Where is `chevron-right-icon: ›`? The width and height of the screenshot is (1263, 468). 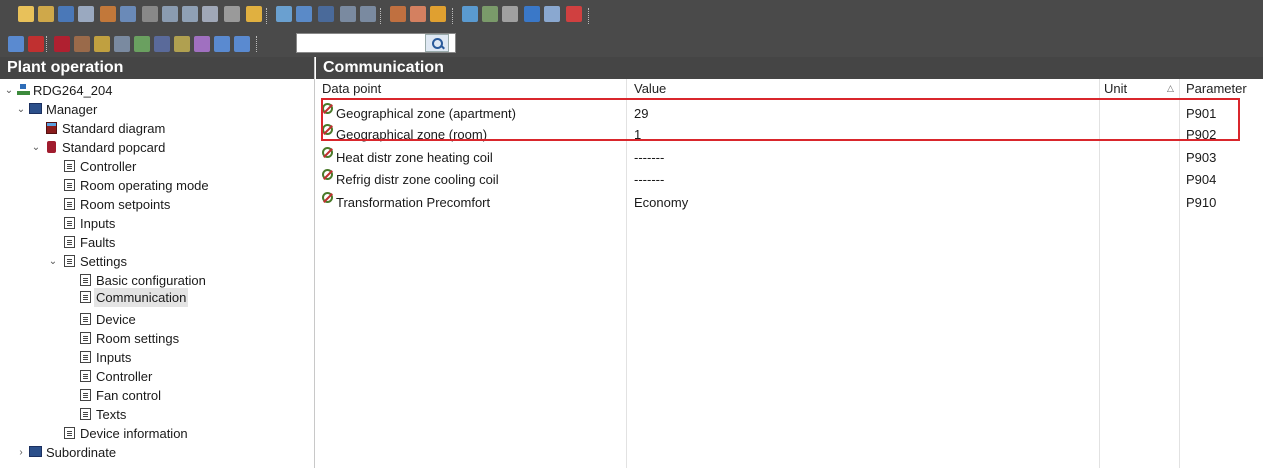 chevron-right-icon: › is located at coordinates (21, 452).